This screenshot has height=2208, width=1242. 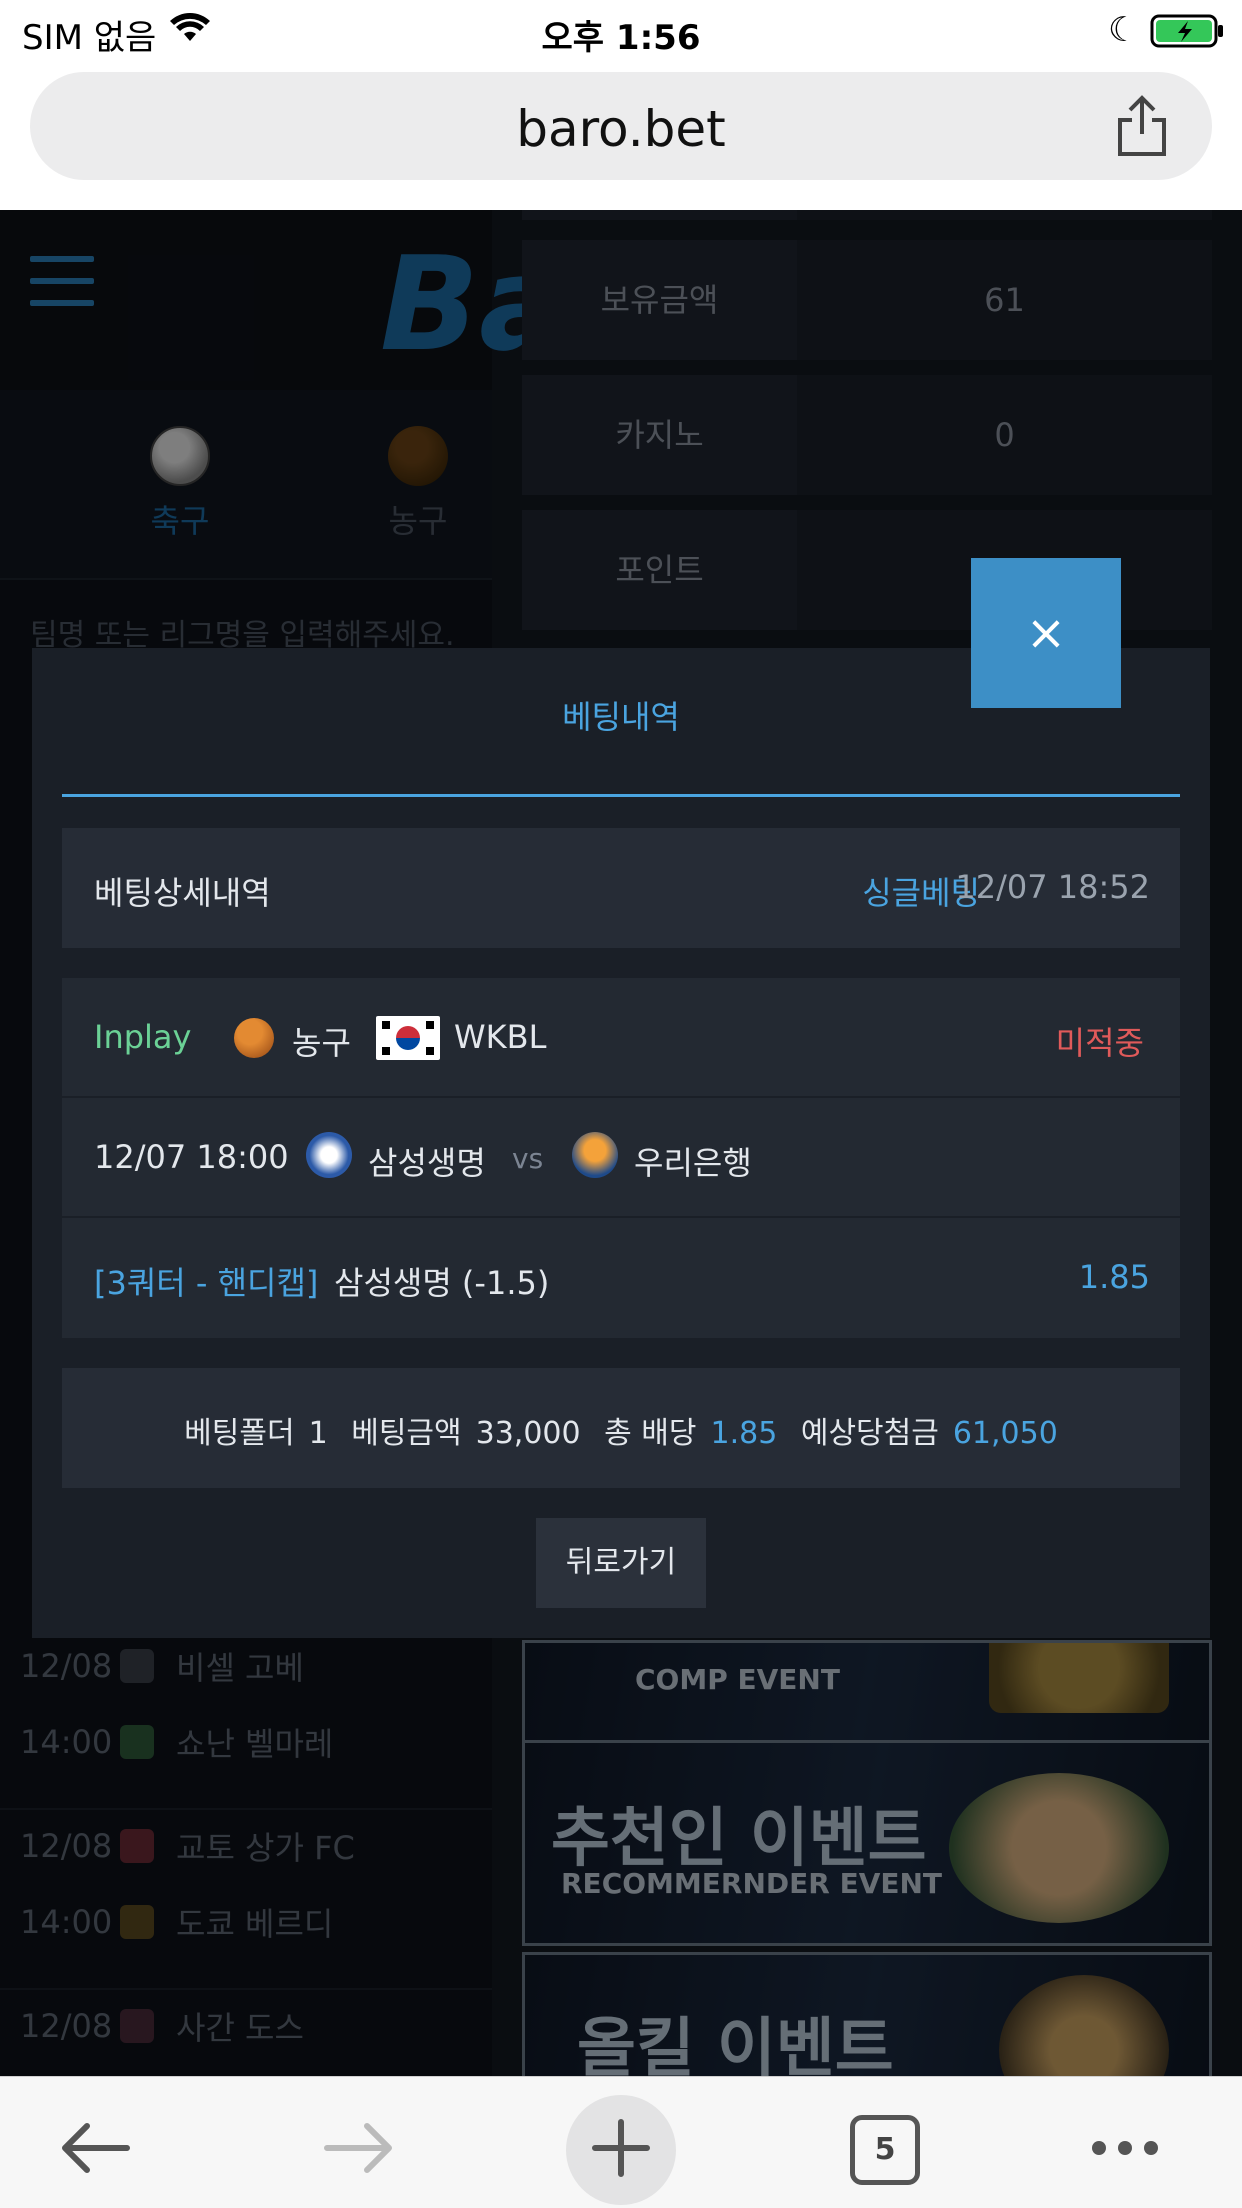 I want to click on bet-summary: 베팅폴더 1 베팅금액 33,000 총 배당 1.85 예상당첨금 61,050, so click(x=621, y=1428).